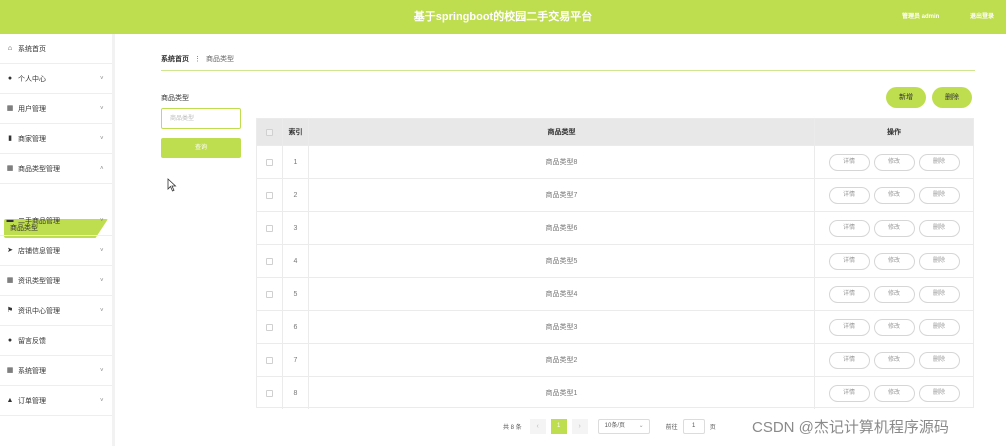  I want to click on sidebar-item-label: 商家管理, so click(32, 139).